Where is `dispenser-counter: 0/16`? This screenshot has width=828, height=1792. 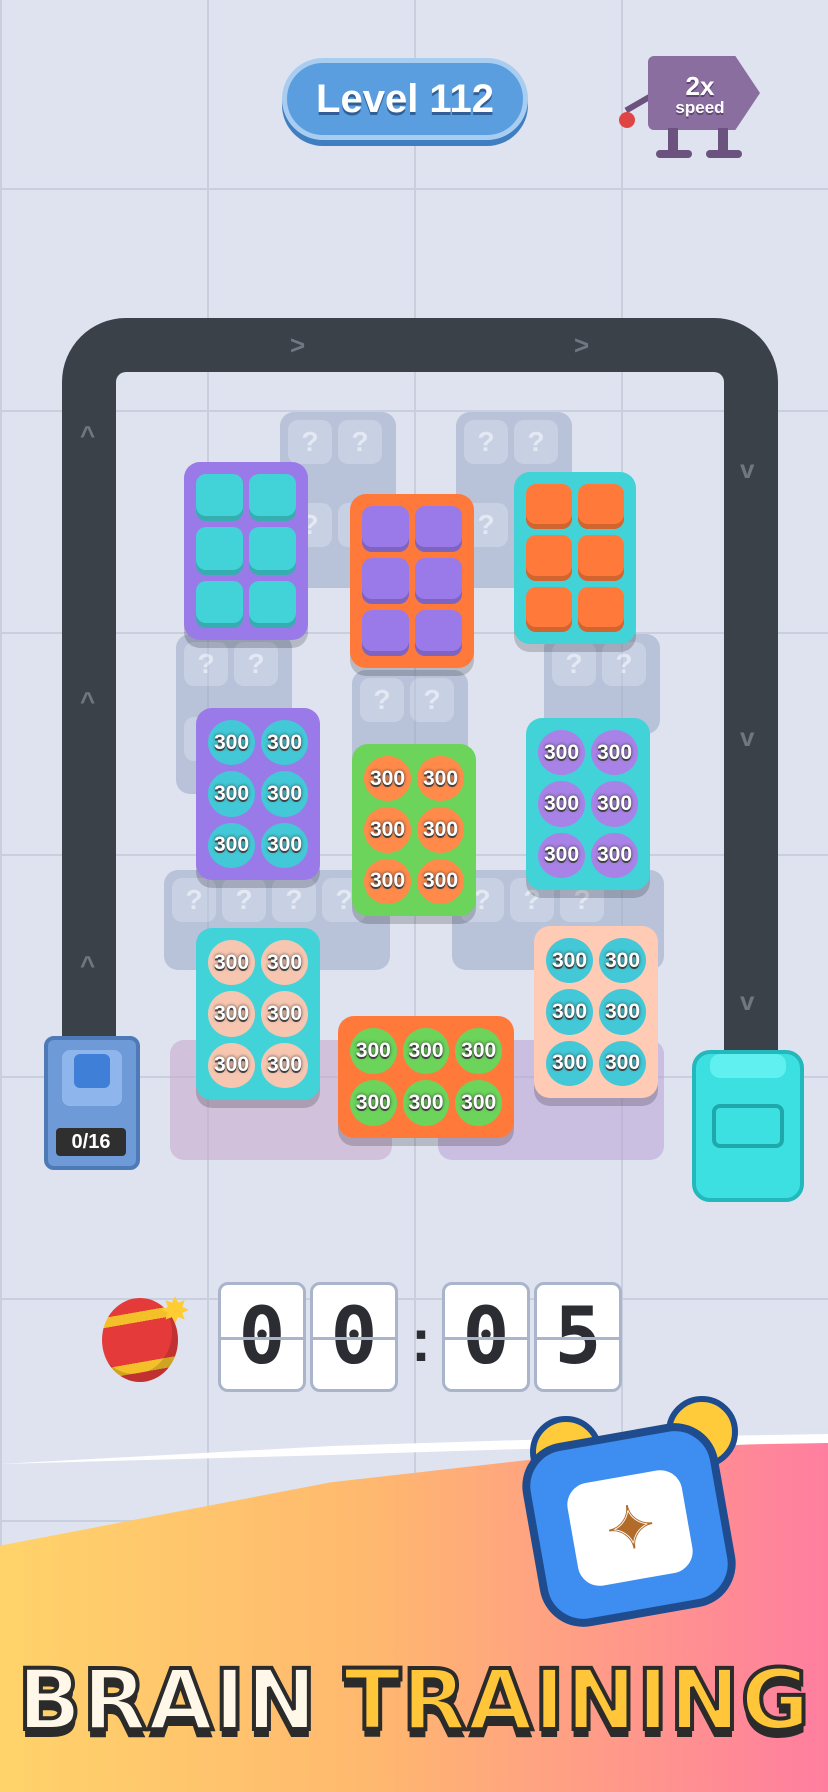 dispenser-counter: 0/16 is located at coordinates (91, 1142).